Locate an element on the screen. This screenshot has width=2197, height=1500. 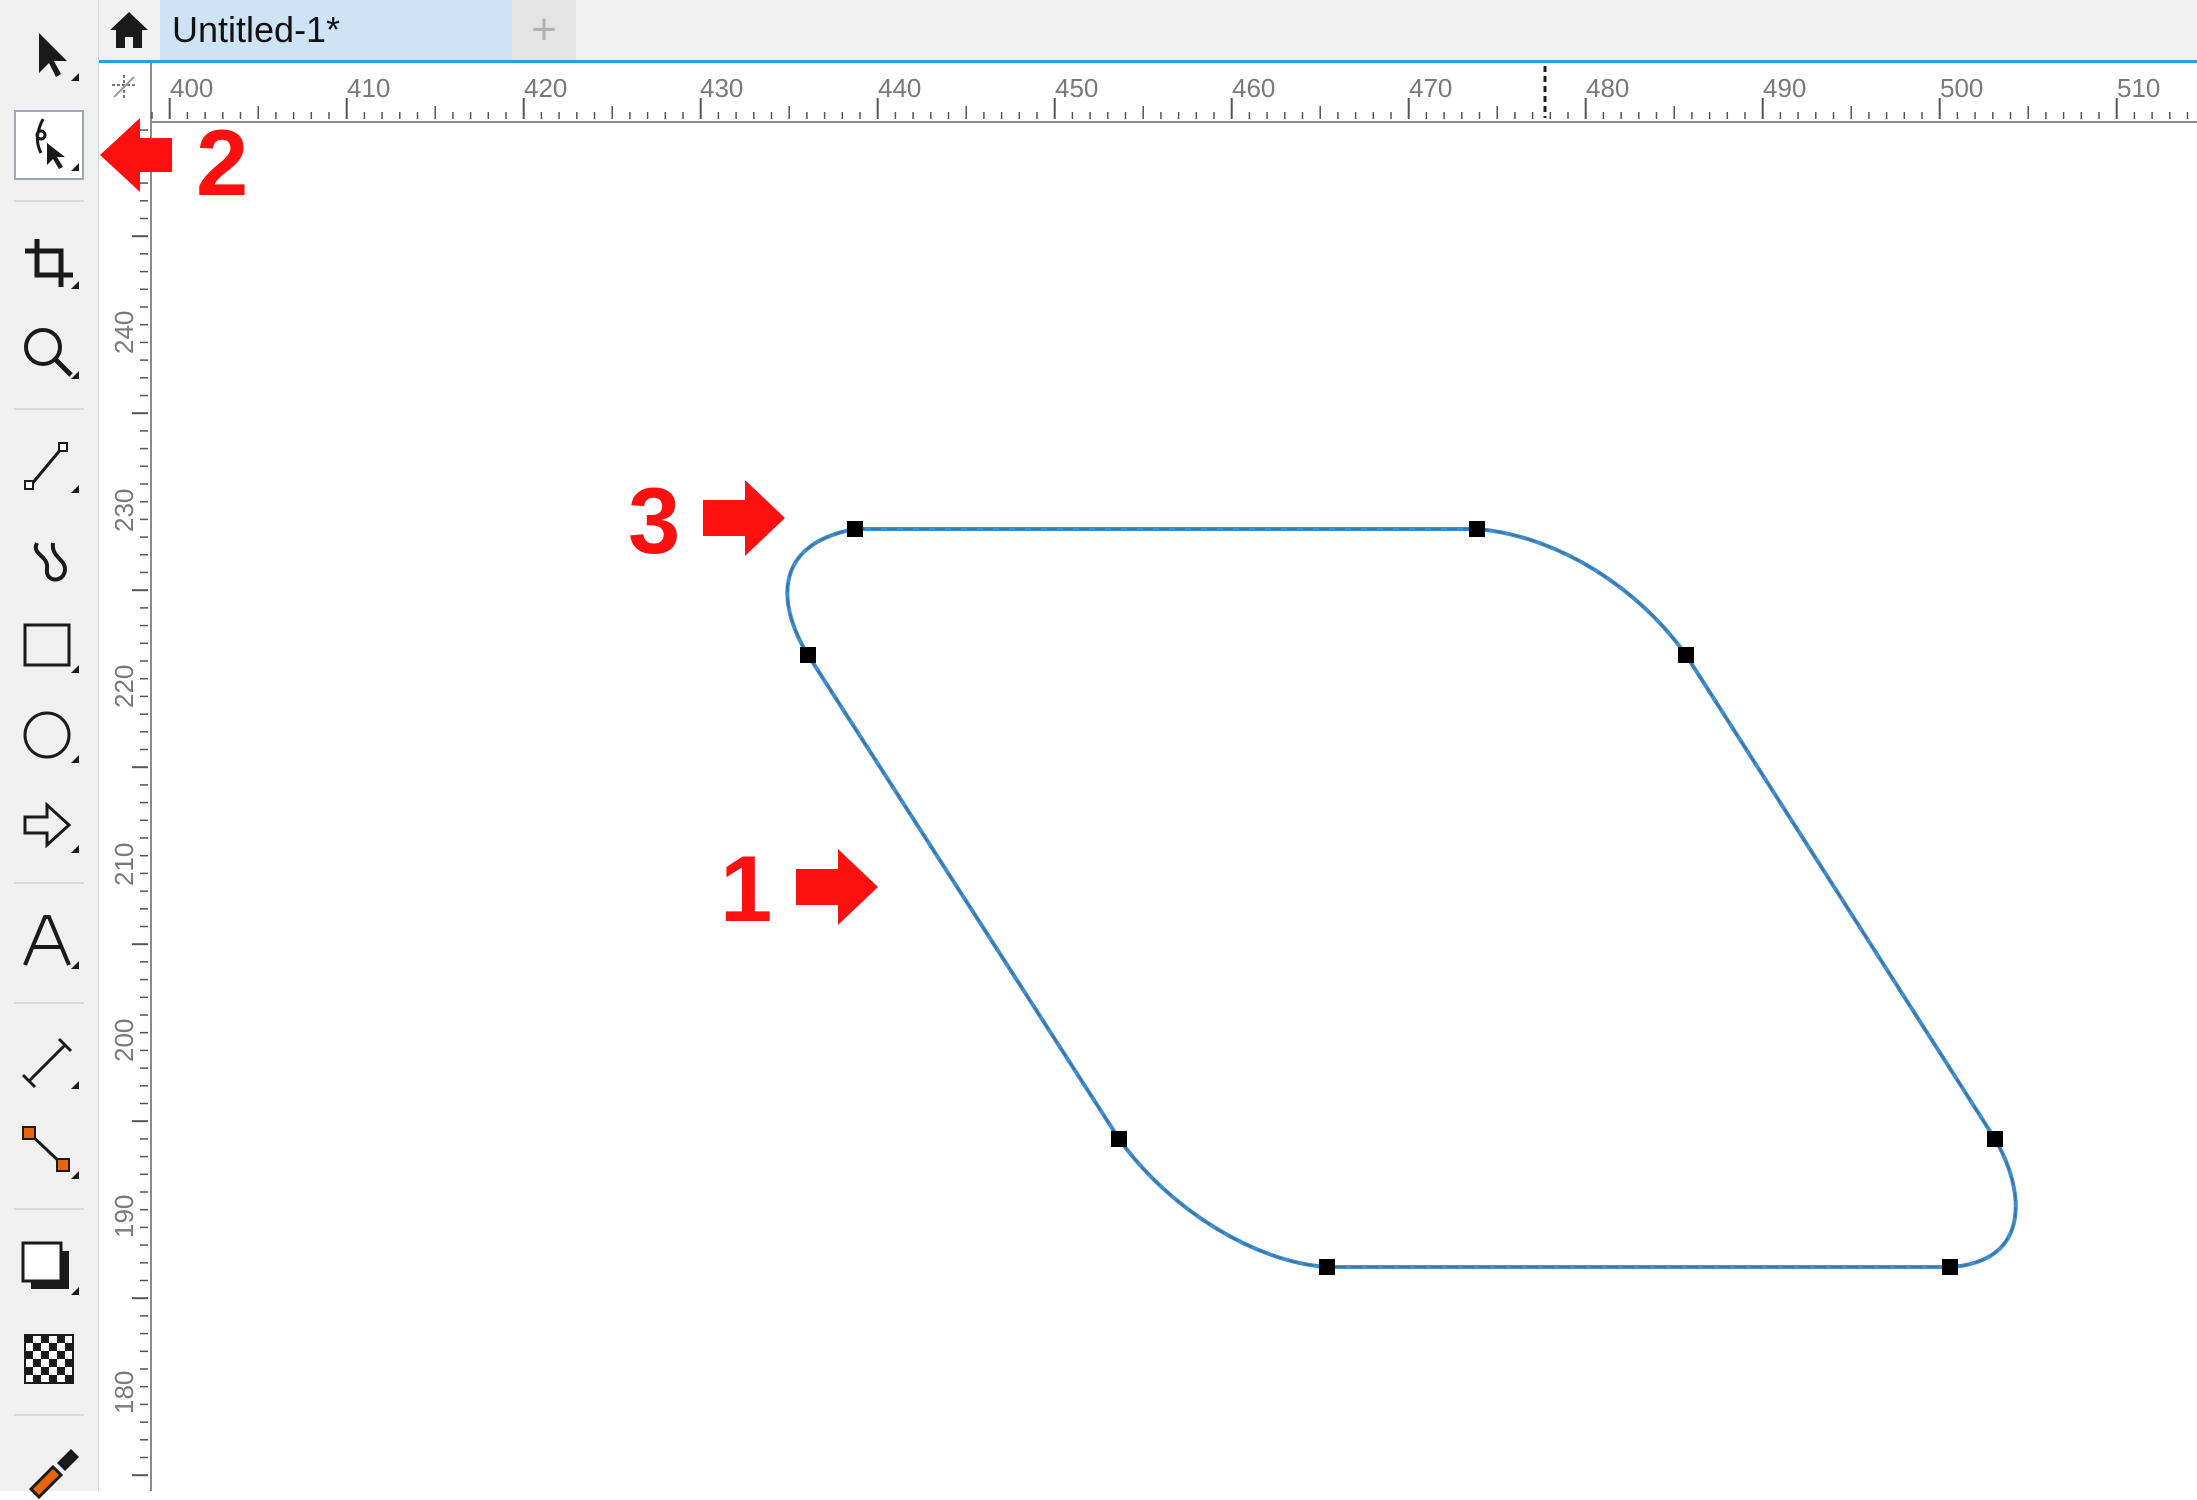
callout-number-2: 2 is located at coordinates (222, 162).